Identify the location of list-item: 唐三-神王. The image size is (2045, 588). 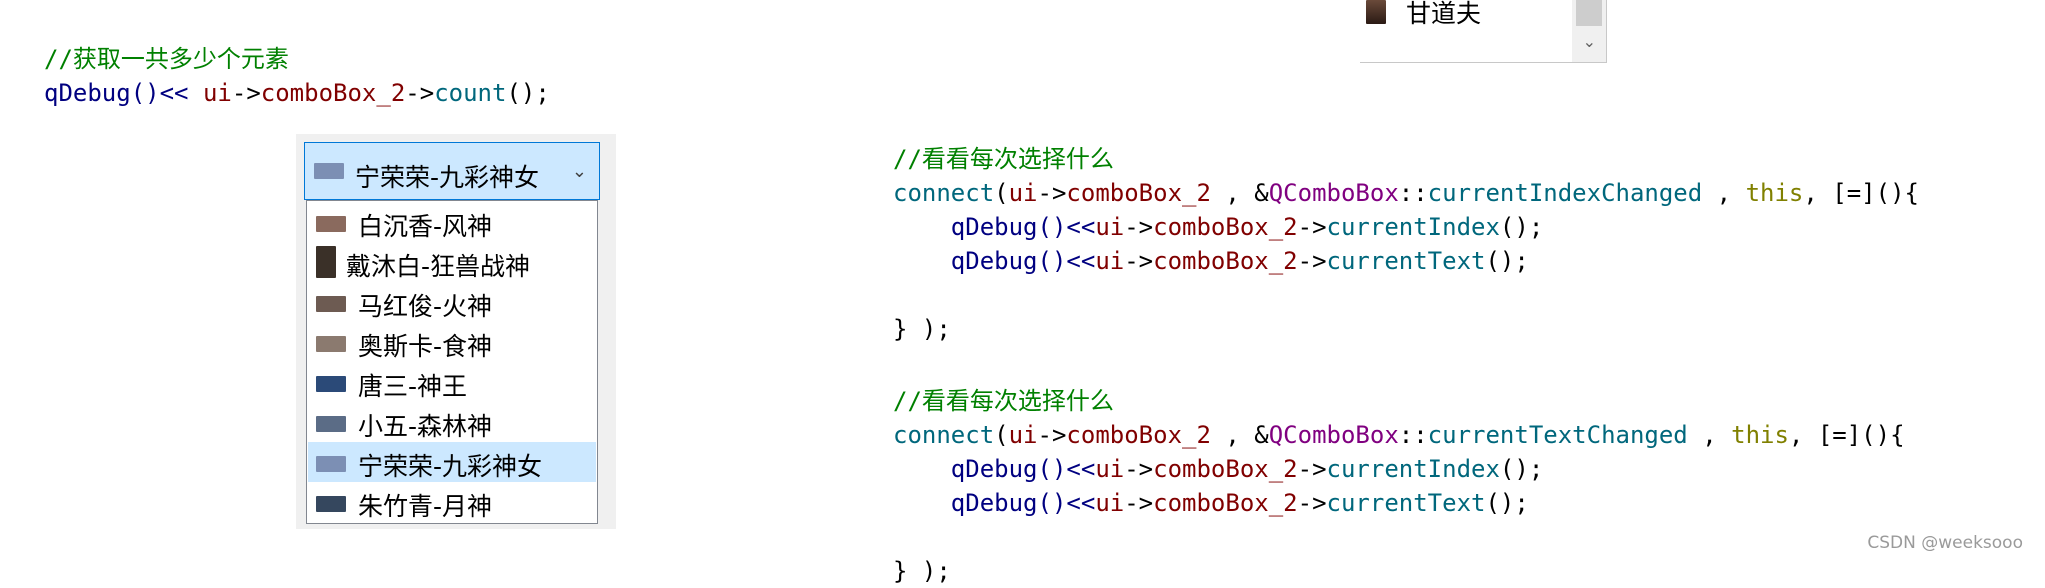
(452, 382).